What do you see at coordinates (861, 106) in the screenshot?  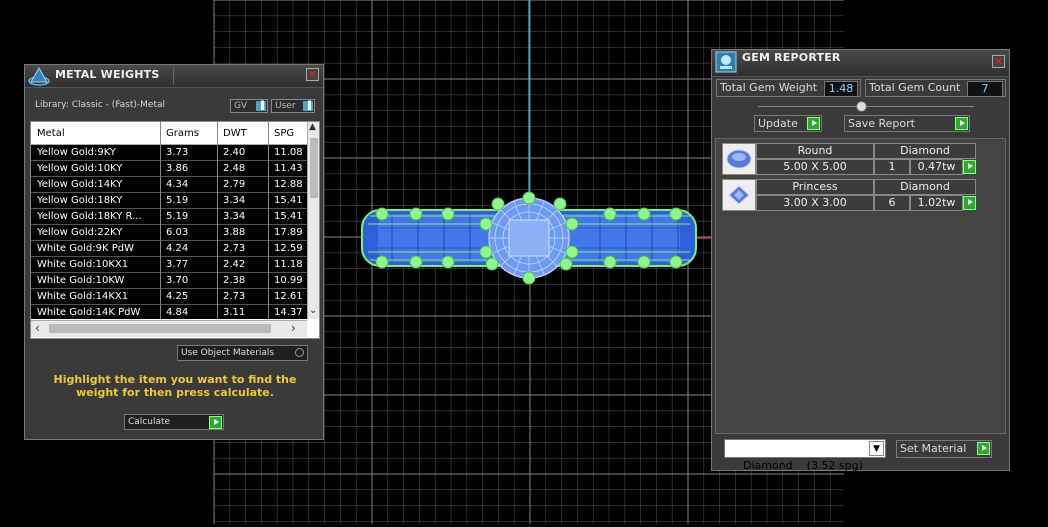 I see `slider-knob-icon` at bounding box center [861, 106].